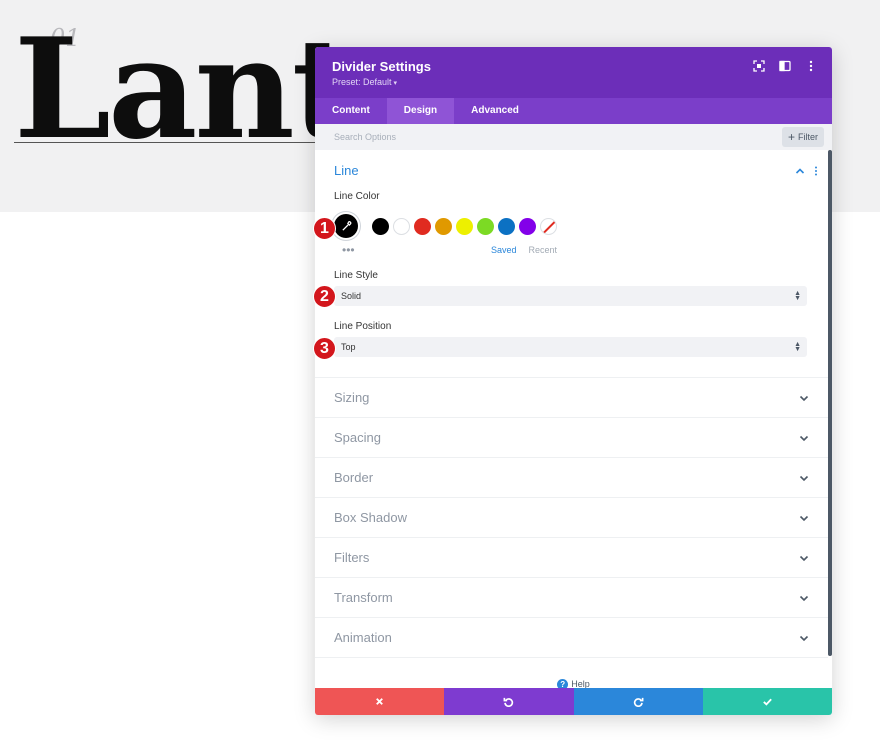 This screenshot has height=744, width=880. I want to click on cancel-button, so click(380, 701).